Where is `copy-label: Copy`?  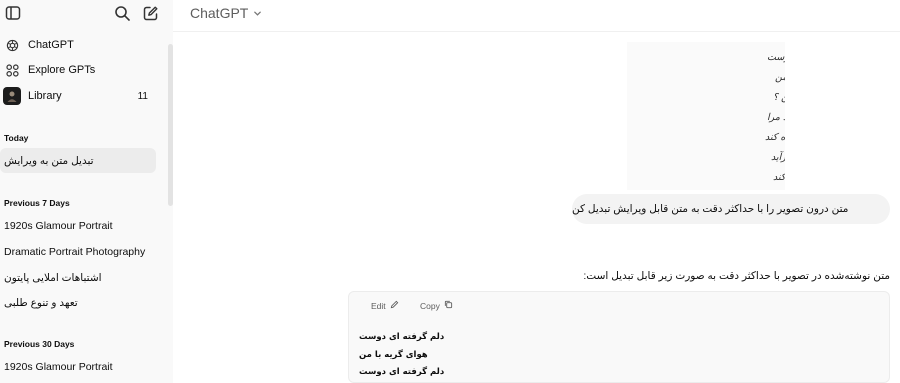
copy-label: Copy is located at coordinates (430, 305).